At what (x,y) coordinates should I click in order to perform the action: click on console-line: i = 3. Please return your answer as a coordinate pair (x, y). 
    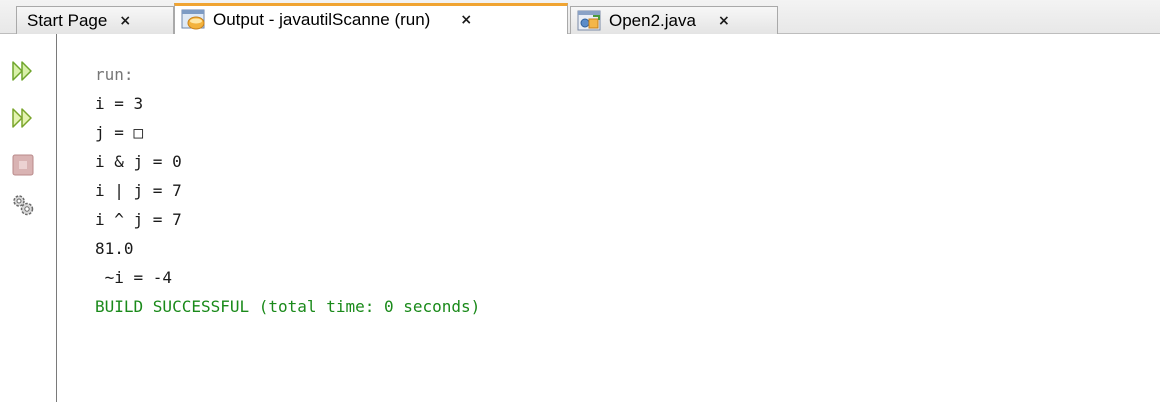
    Looking at the image, I should click on (119, 103).